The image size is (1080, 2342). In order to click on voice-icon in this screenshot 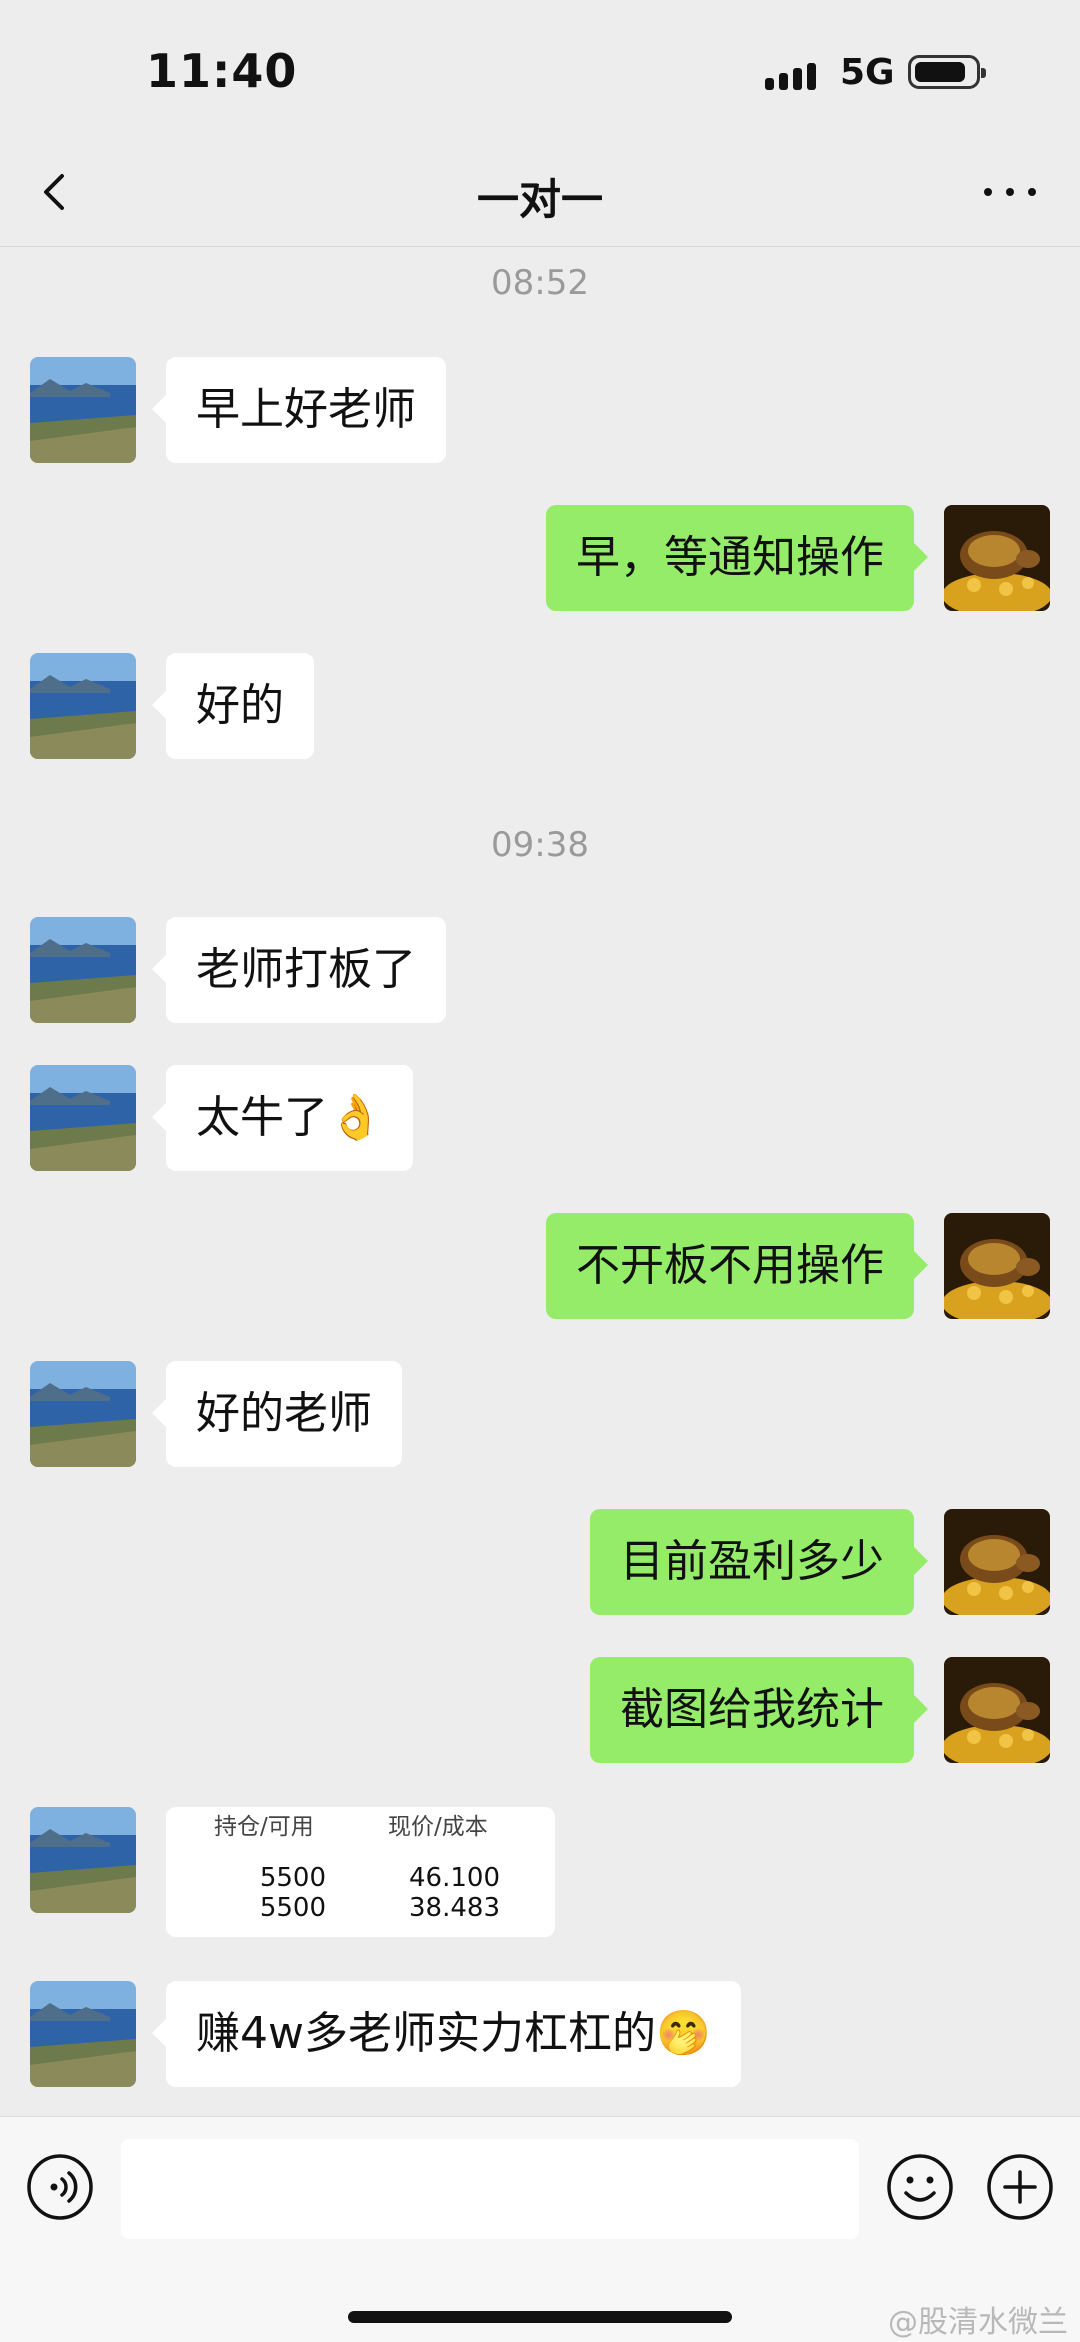, I will do `click(60, 2187)`.